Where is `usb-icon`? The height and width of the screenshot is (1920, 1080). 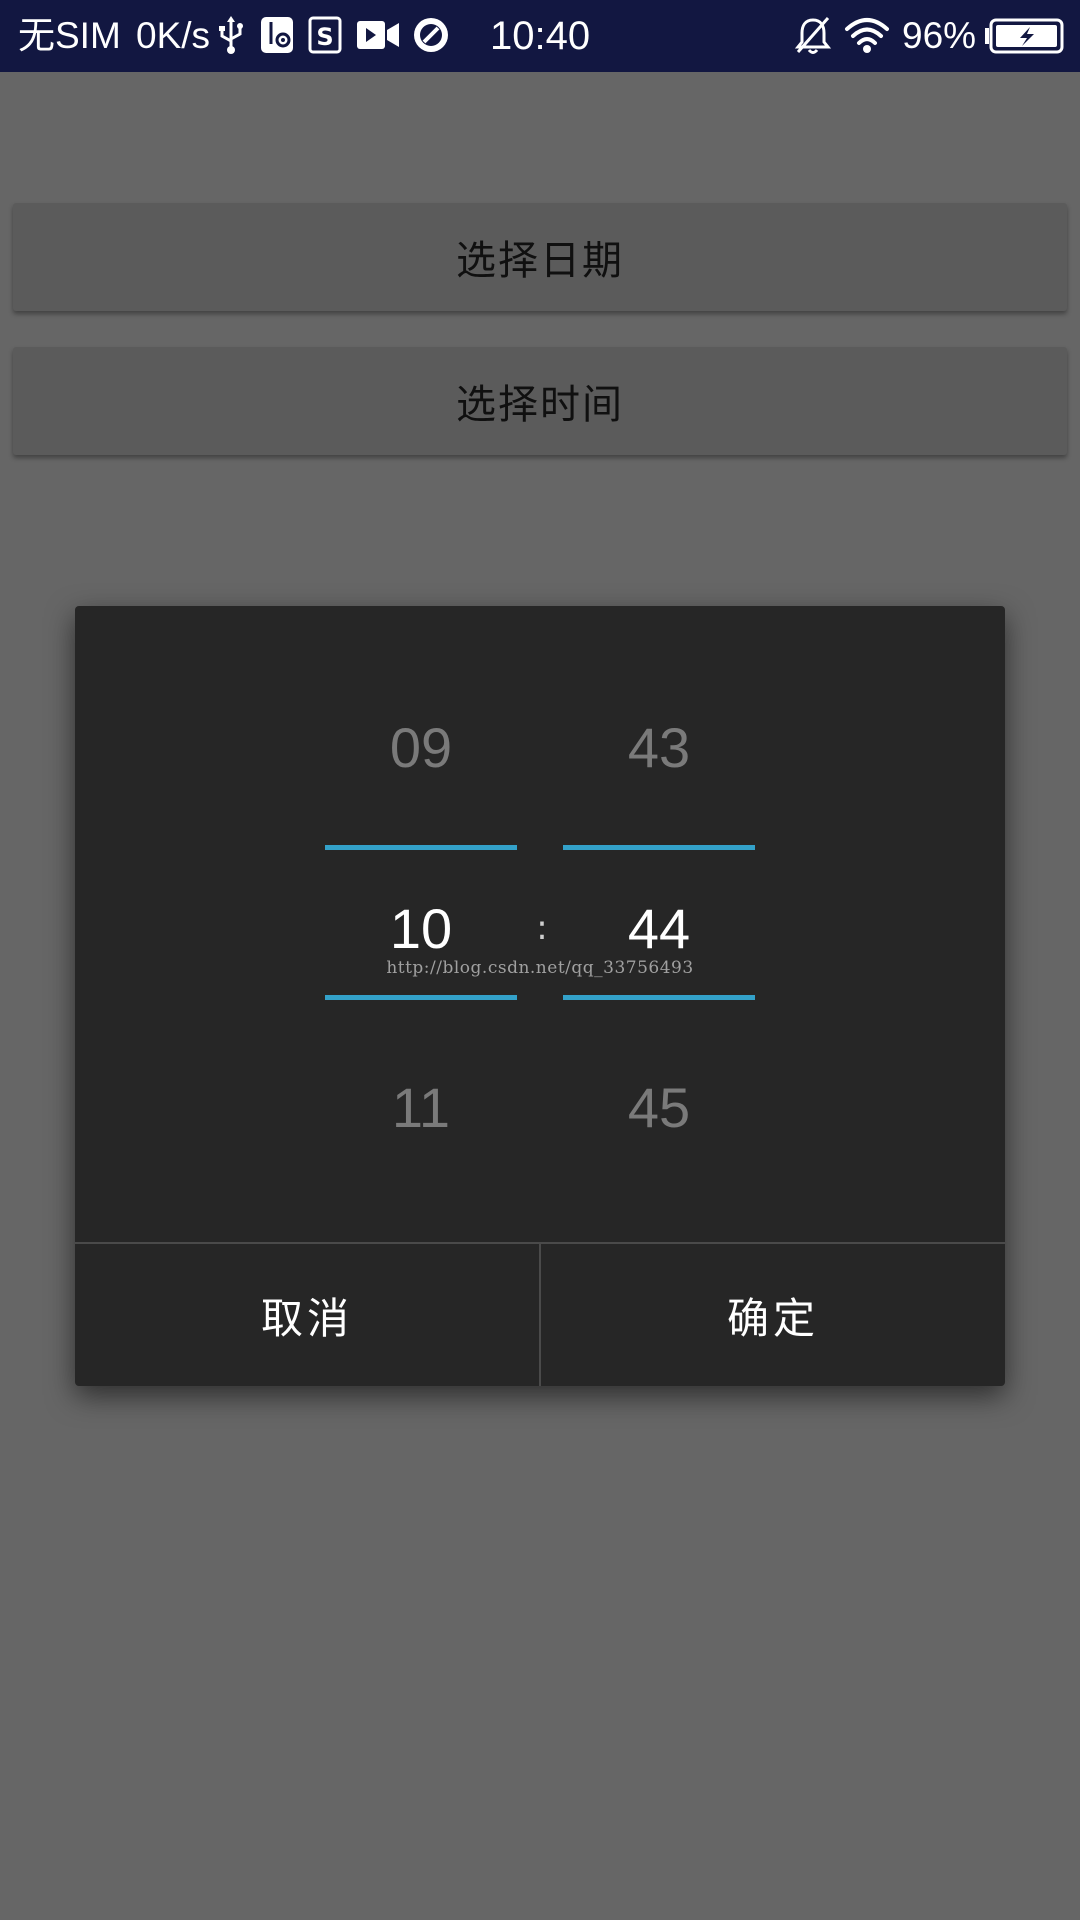
usb-icon is located at coordinates (231, 35).